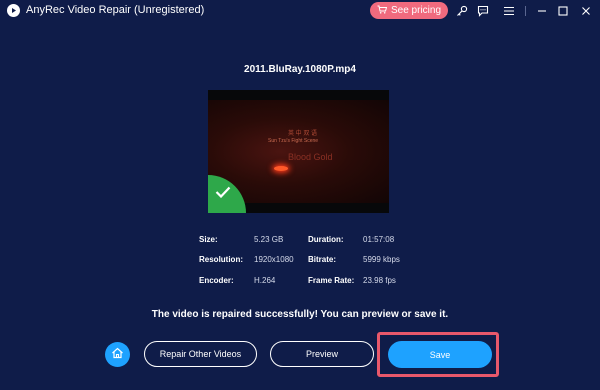 The width and height of the screenshot is (600, 390). I want to click on save-button: Save, so click(440, 354).